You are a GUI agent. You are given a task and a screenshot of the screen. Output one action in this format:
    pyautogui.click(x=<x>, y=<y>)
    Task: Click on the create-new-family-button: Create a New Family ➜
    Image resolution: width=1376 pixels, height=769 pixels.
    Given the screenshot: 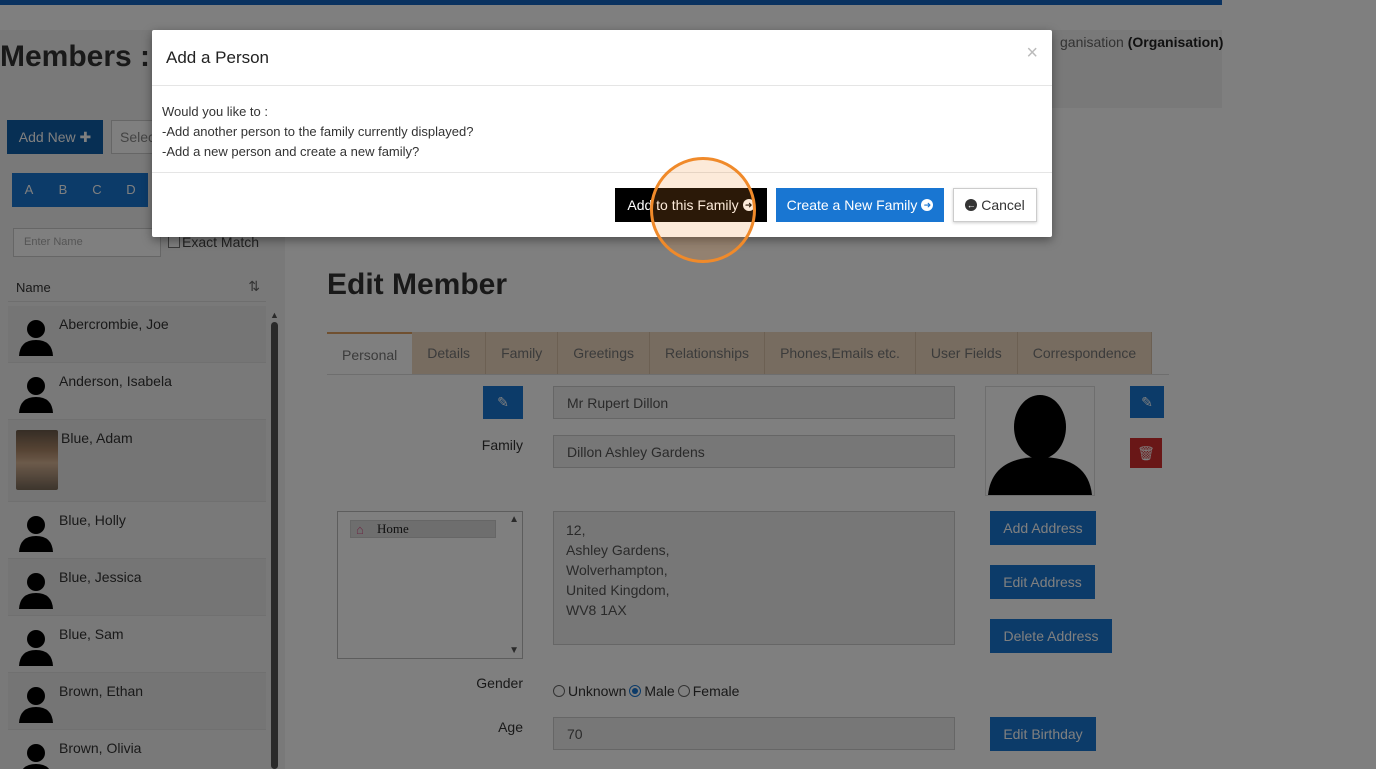 What is the action you would take?
    pyautogui.click(x=860, y=205)
    